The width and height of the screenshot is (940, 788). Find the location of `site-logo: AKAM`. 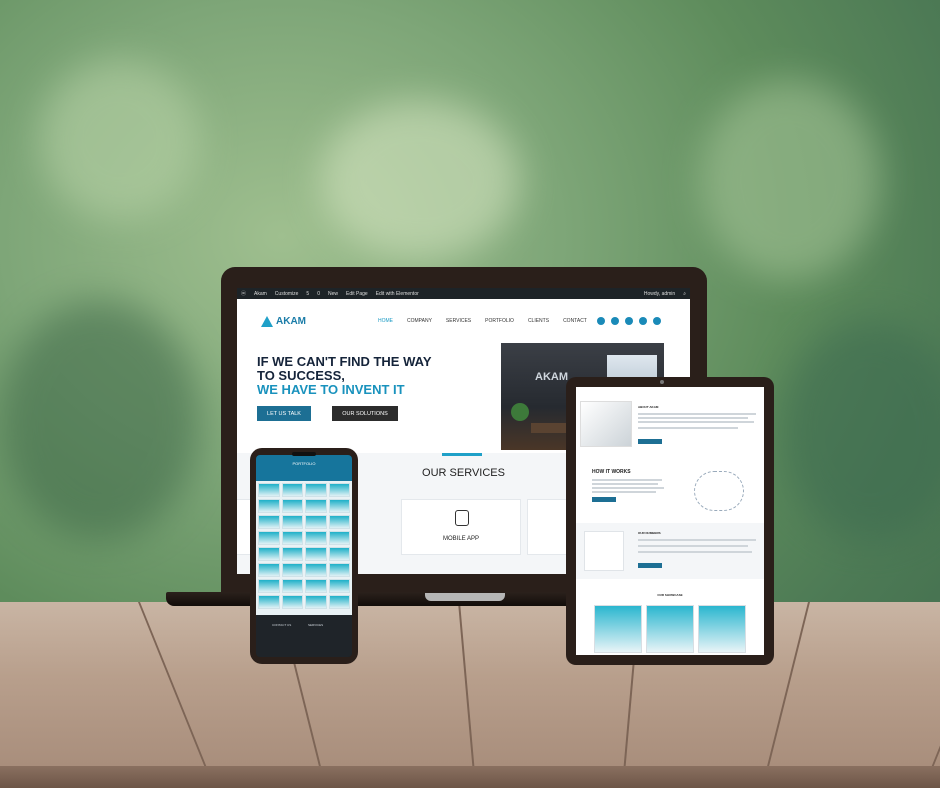

site-logo: AKAM is located at coordinates (283, 321).